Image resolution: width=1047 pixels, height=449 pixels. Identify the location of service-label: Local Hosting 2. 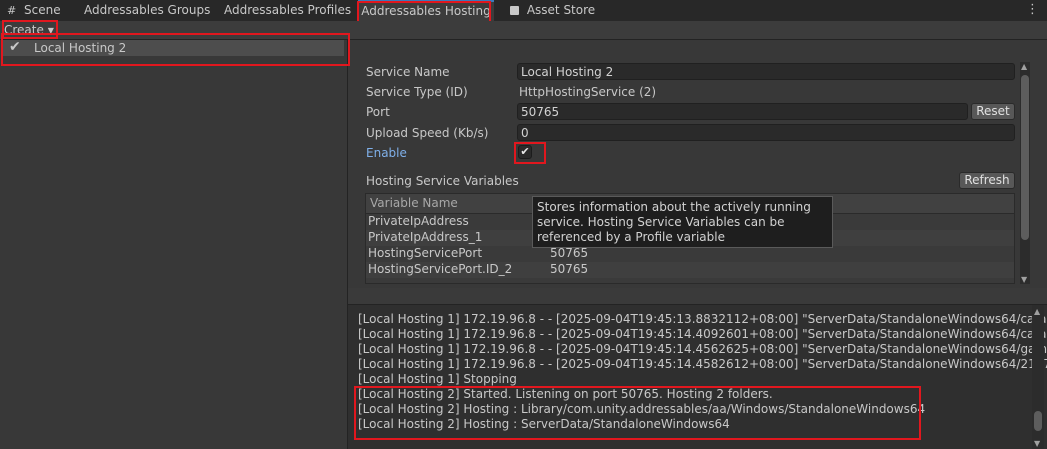
(80, 48).